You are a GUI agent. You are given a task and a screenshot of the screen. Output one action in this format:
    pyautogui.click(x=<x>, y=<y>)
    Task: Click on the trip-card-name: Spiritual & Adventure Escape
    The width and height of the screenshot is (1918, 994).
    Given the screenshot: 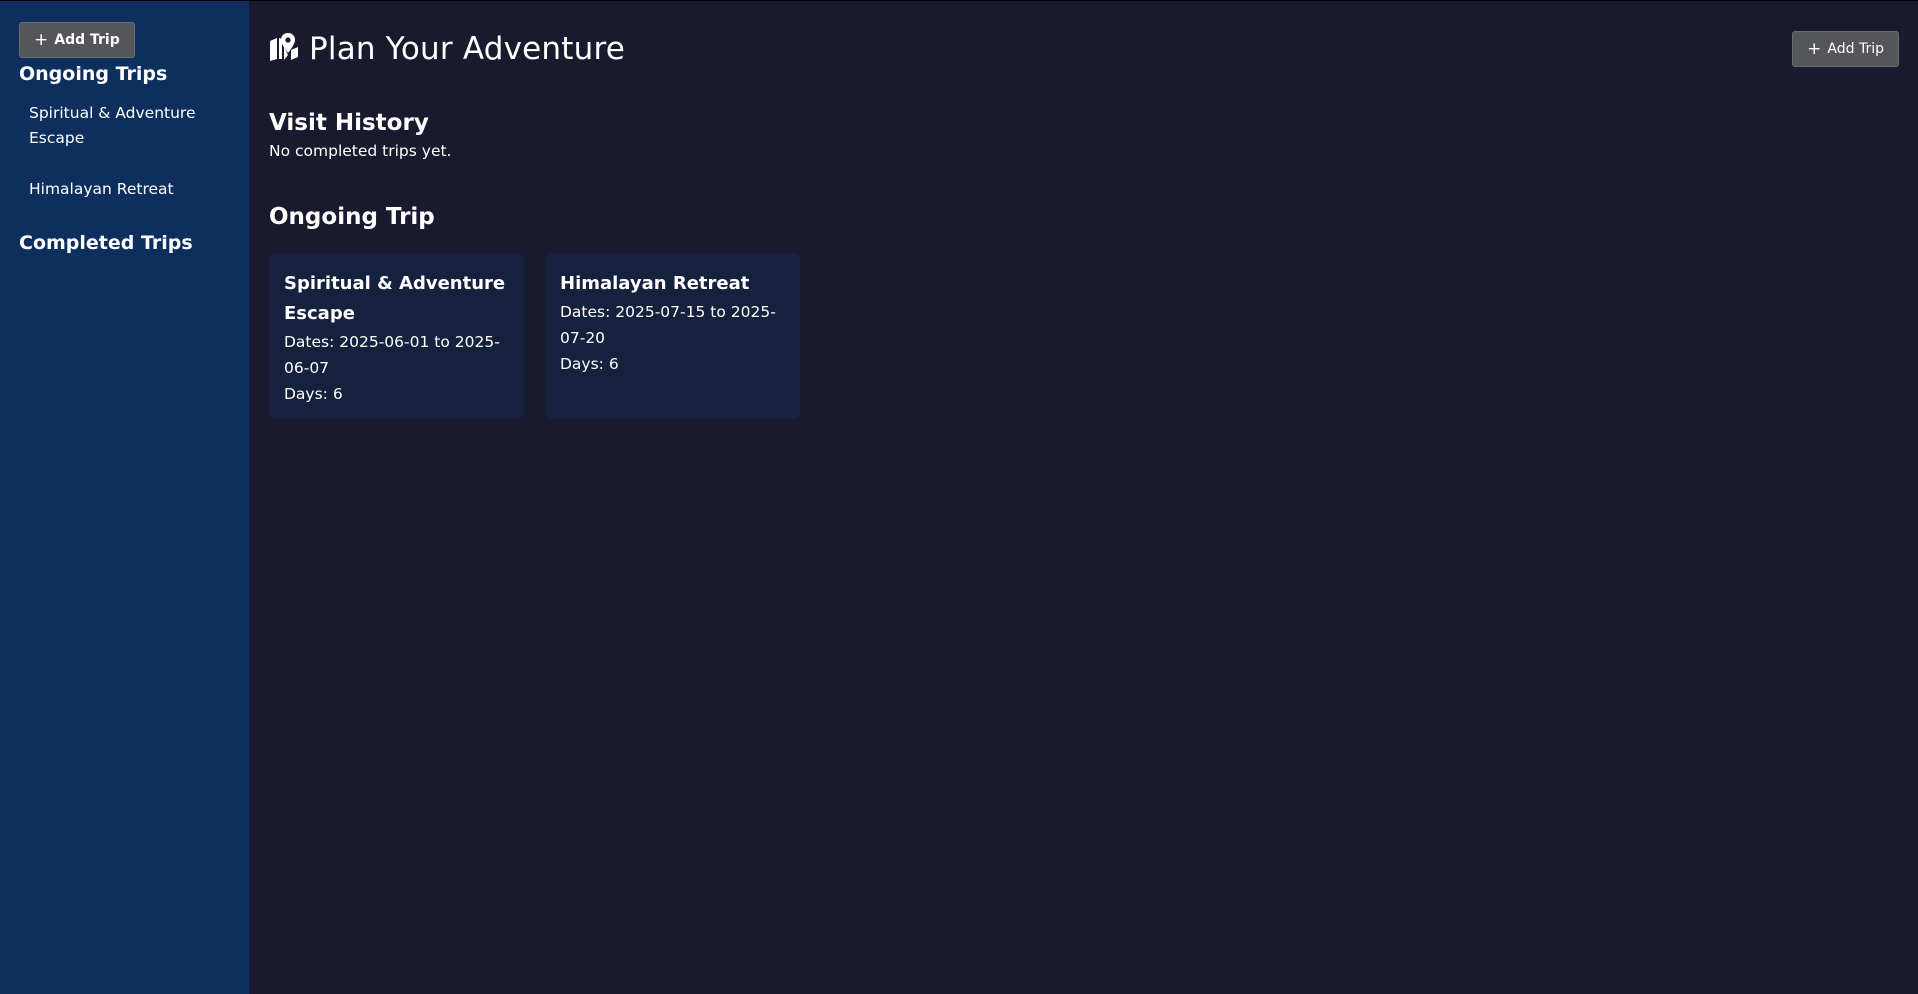 What is the action you would take?
    pyautogui.click(x=395, y=298)
    